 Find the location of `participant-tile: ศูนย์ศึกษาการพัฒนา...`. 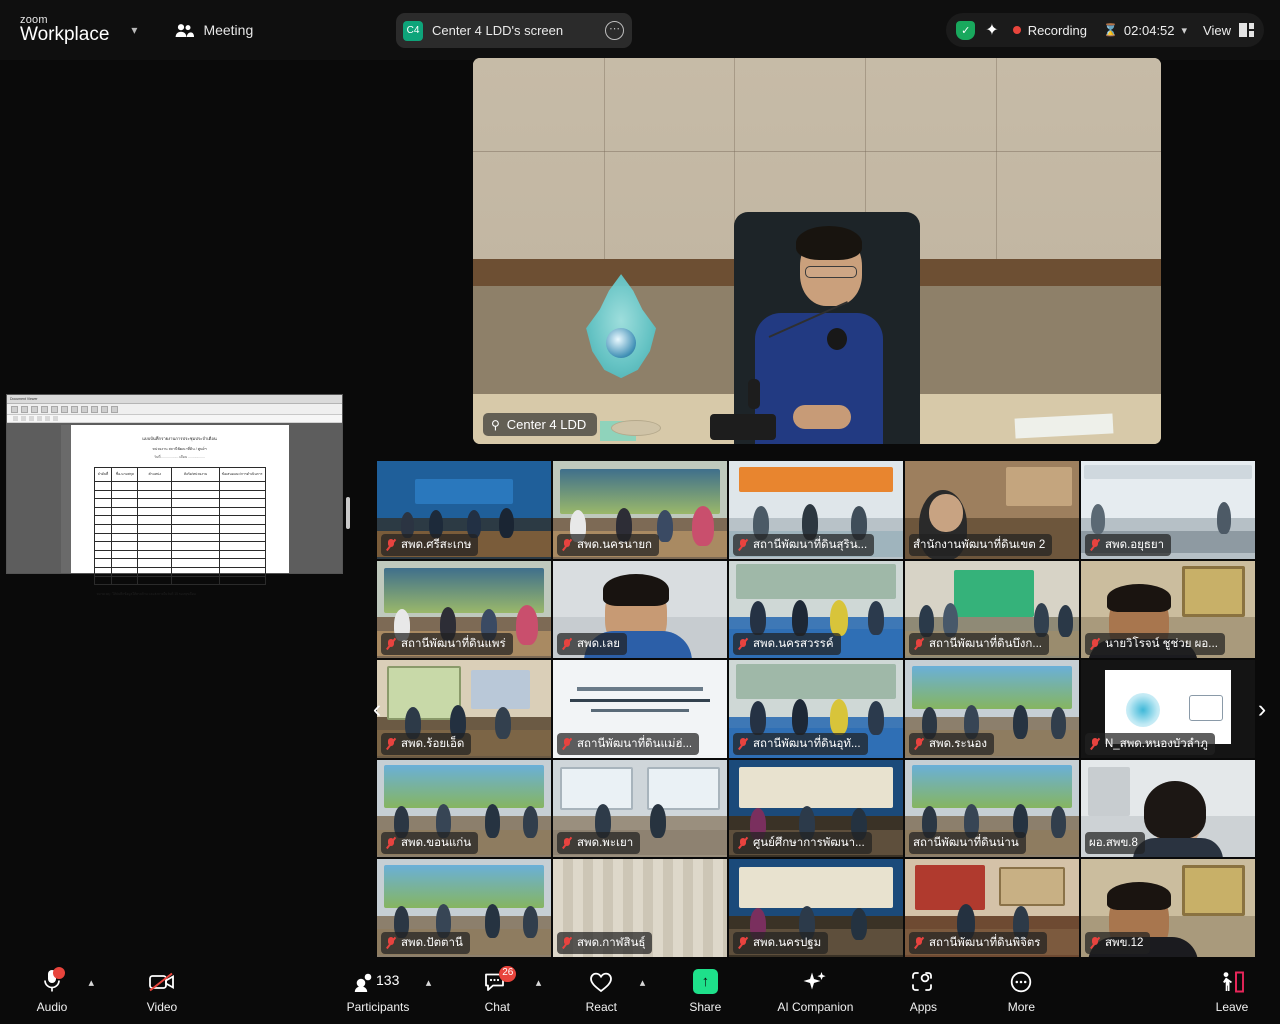

participant-tile: ศูนย์ศึกษาการพัฒนา... is located at coordinates (816, 808).